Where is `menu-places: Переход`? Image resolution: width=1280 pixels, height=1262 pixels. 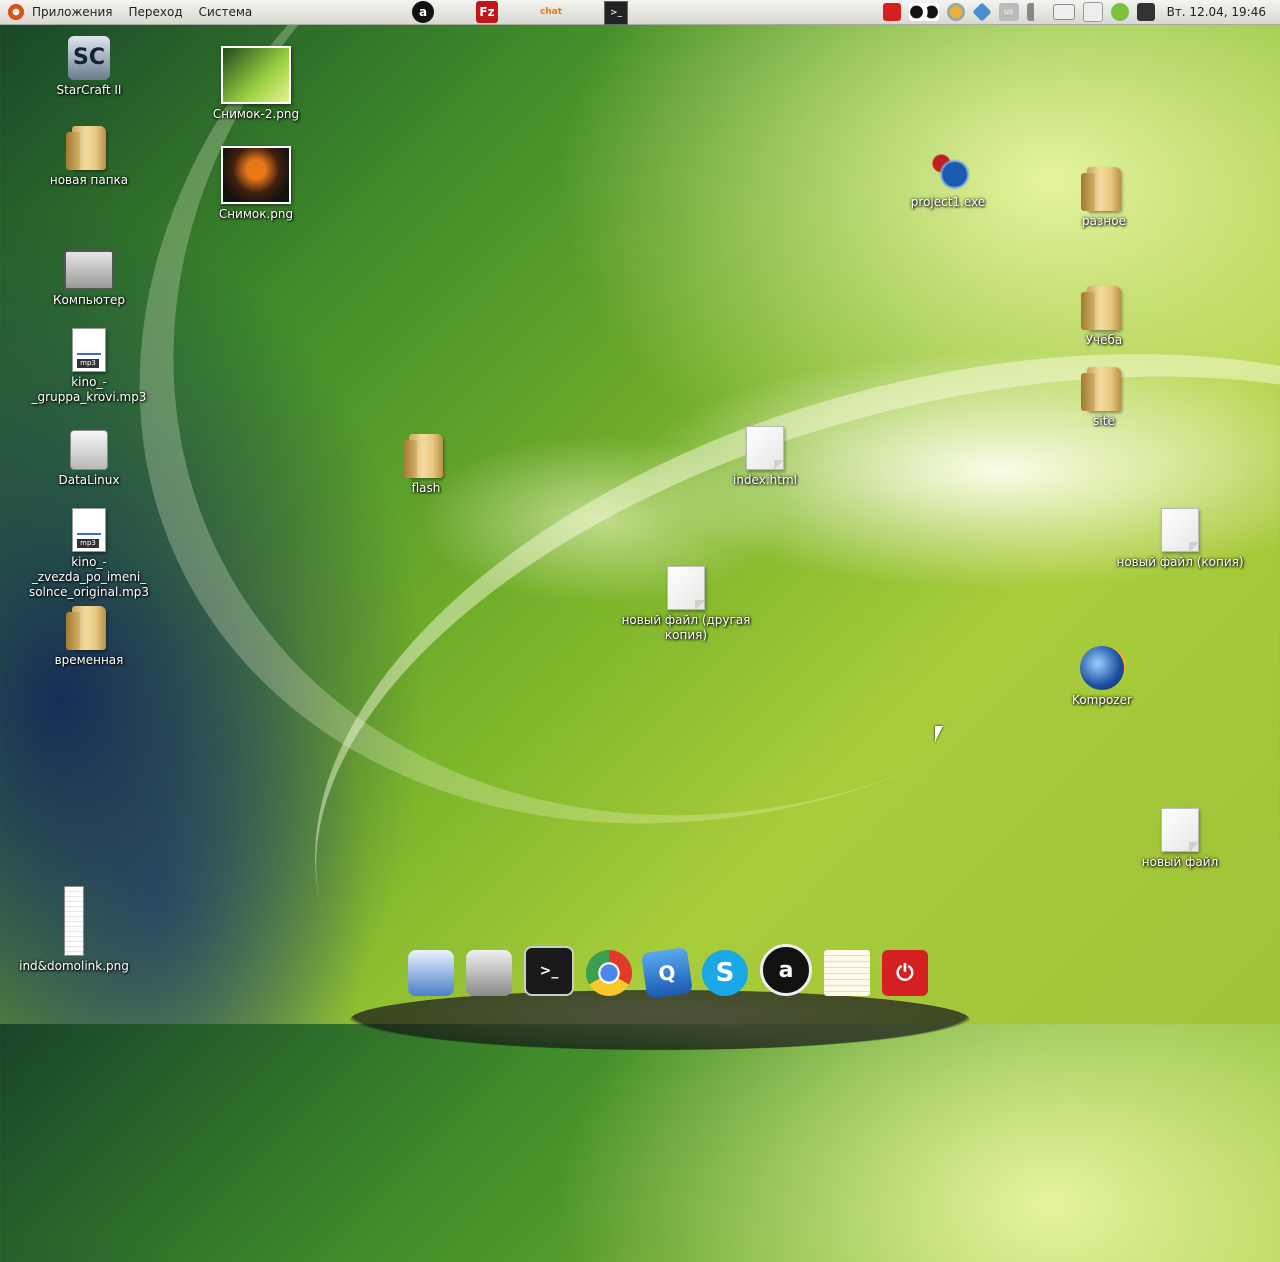
menu-places: Переход is located at coordinates (156, 12).